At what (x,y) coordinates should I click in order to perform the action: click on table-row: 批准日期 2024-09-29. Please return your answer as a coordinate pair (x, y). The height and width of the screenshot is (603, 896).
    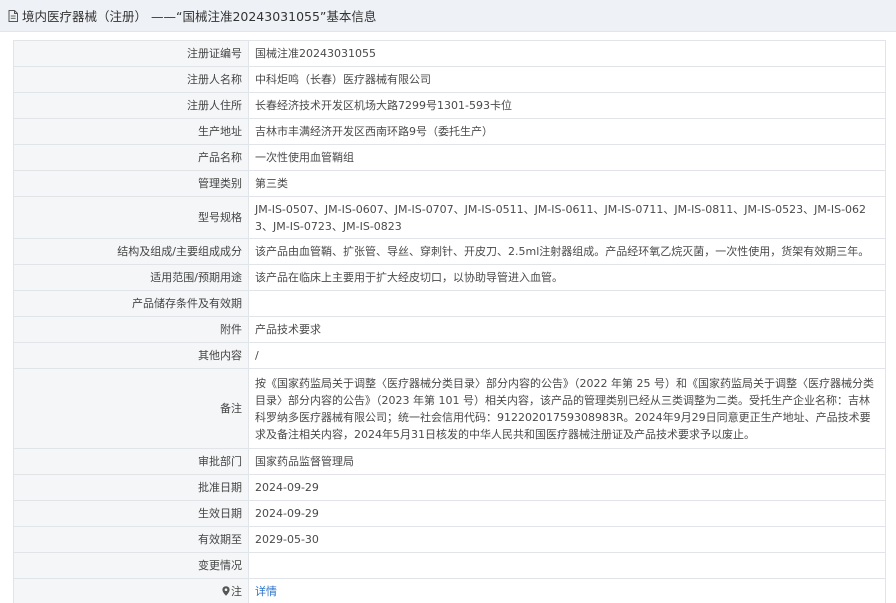
    Looking at the image, I should click on (449, 487).